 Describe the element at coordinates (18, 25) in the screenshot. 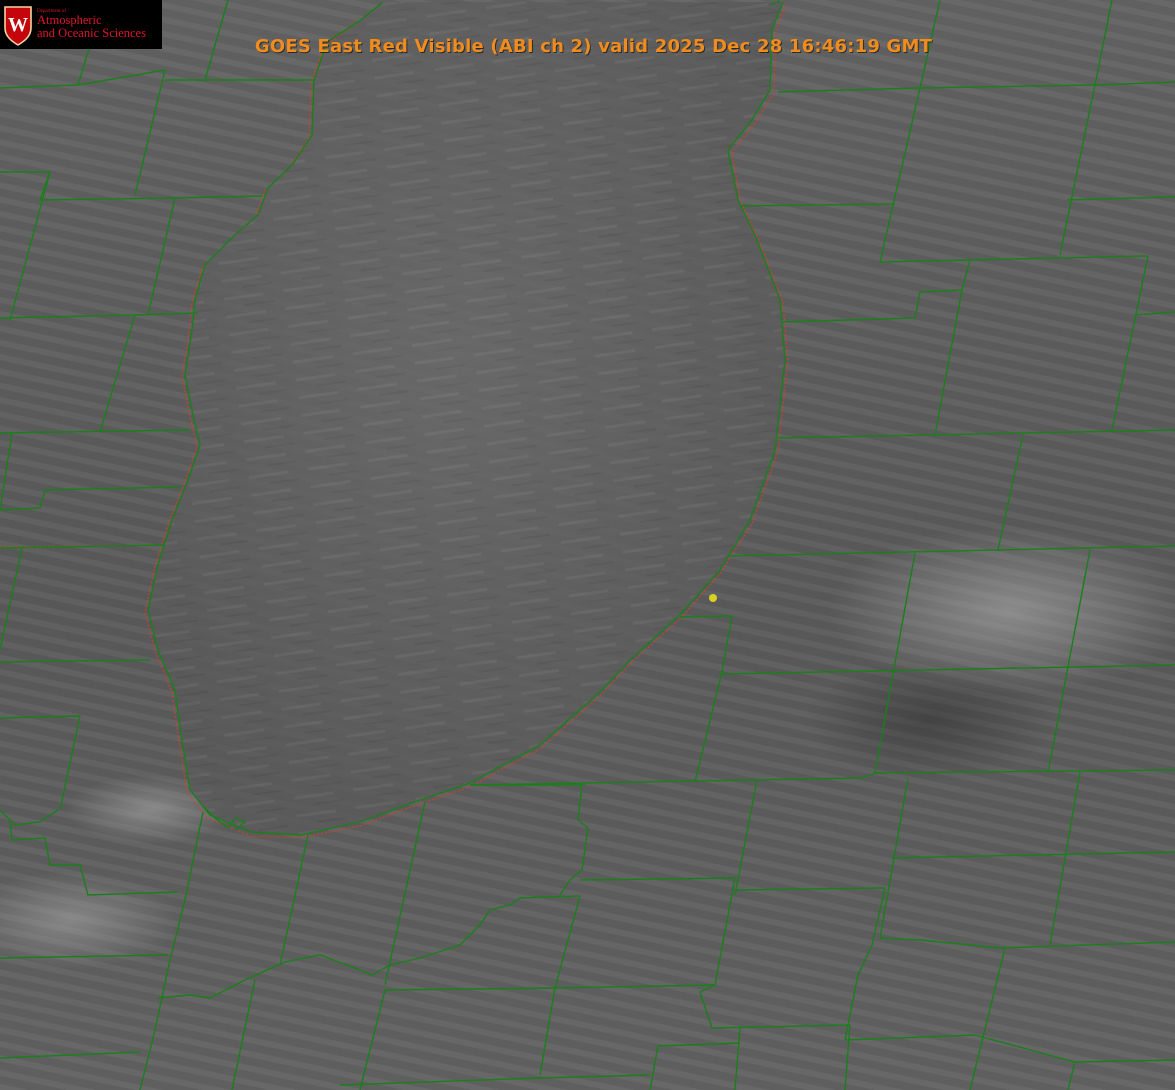

I see `svg-text: W` at that location.